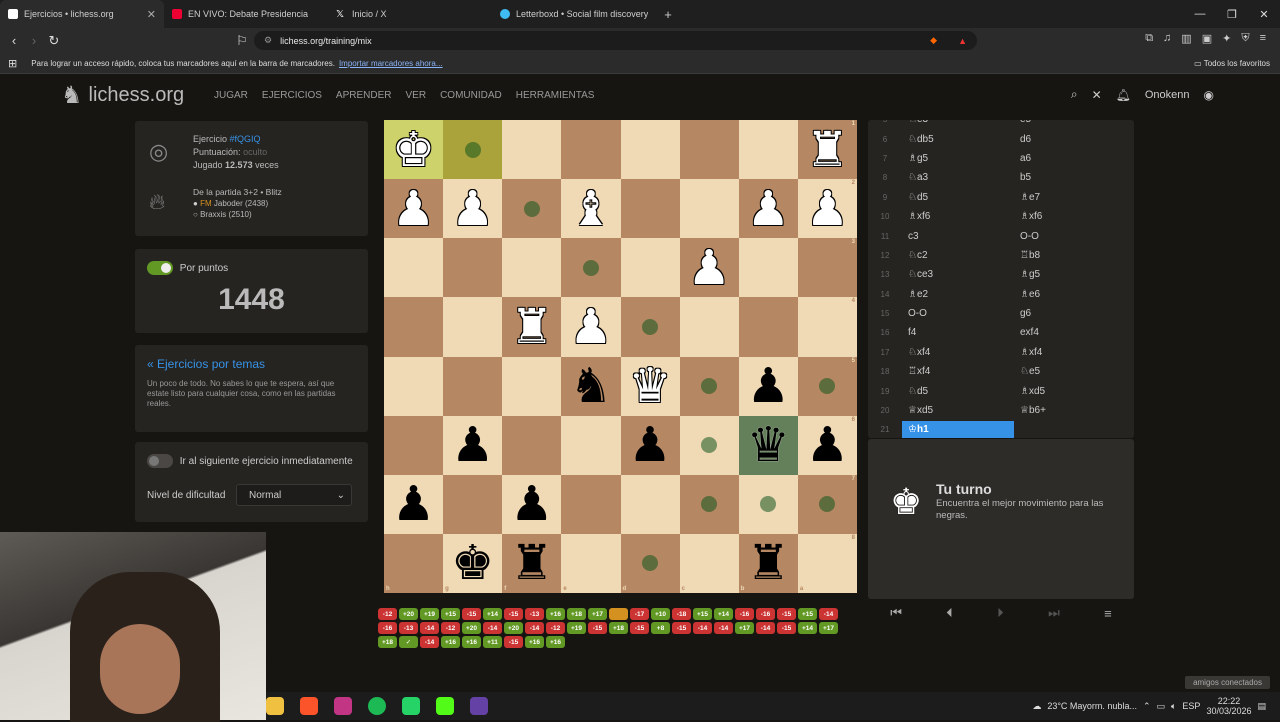 This screenshot has height=722, width=1280. I want to click on tray-up-icon: ⌃, so click(1147, 706).